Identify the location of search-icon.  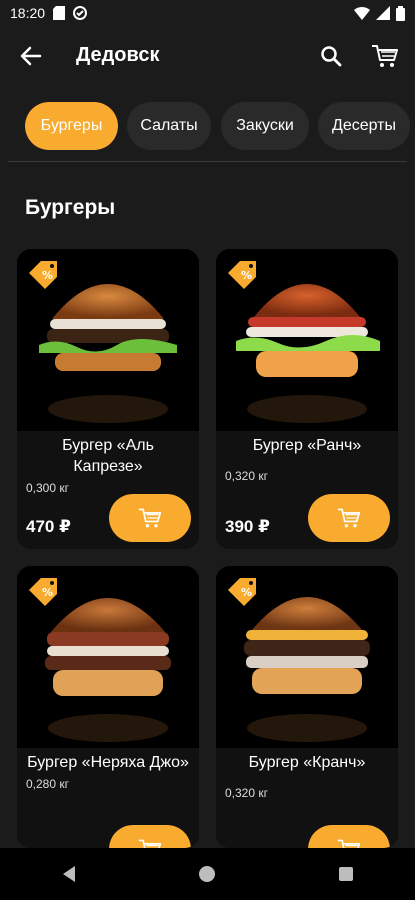
(331, 56).